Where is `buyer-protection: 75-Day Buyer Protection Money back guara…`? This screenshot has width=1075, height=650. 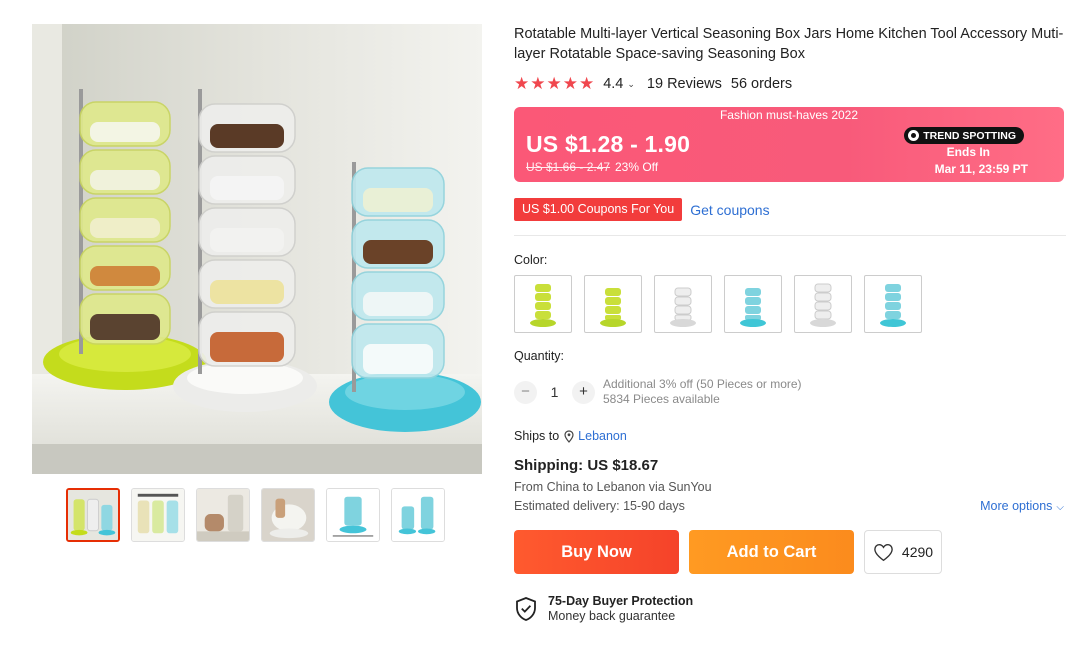 buyer-protection: 75-Day Buyer Protection Money back guara… is located at coordinates (790, 609).